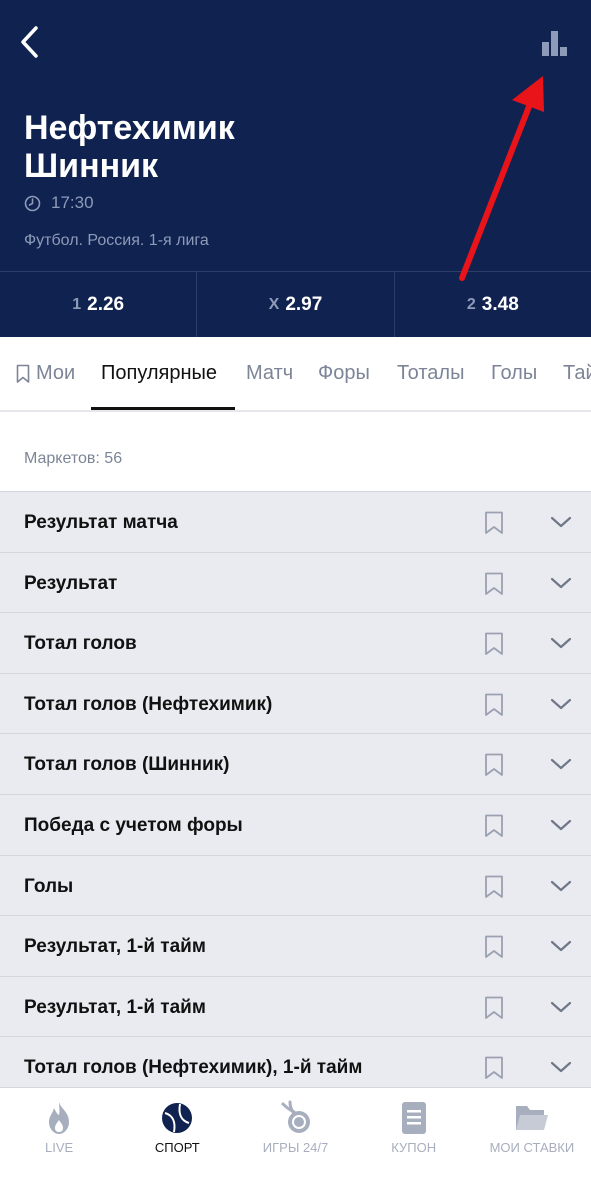 Image resolution: width=591 pixels, height=1192 pixels. Describe the element at coordinates (116, 240) in the screenshot. I see `league-name: Футбол. Россия. 1-я лига` at that location.